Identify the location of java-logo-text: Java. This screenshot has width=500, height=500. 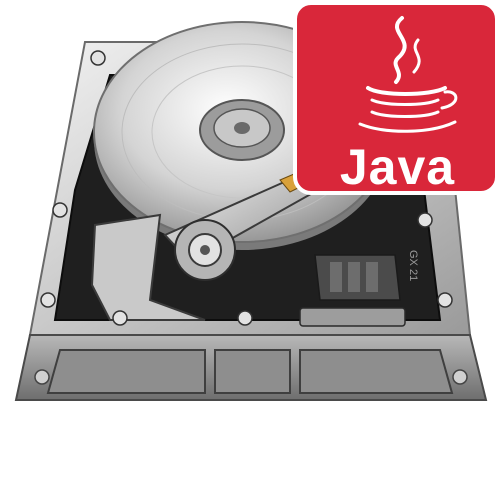
(397, 167).